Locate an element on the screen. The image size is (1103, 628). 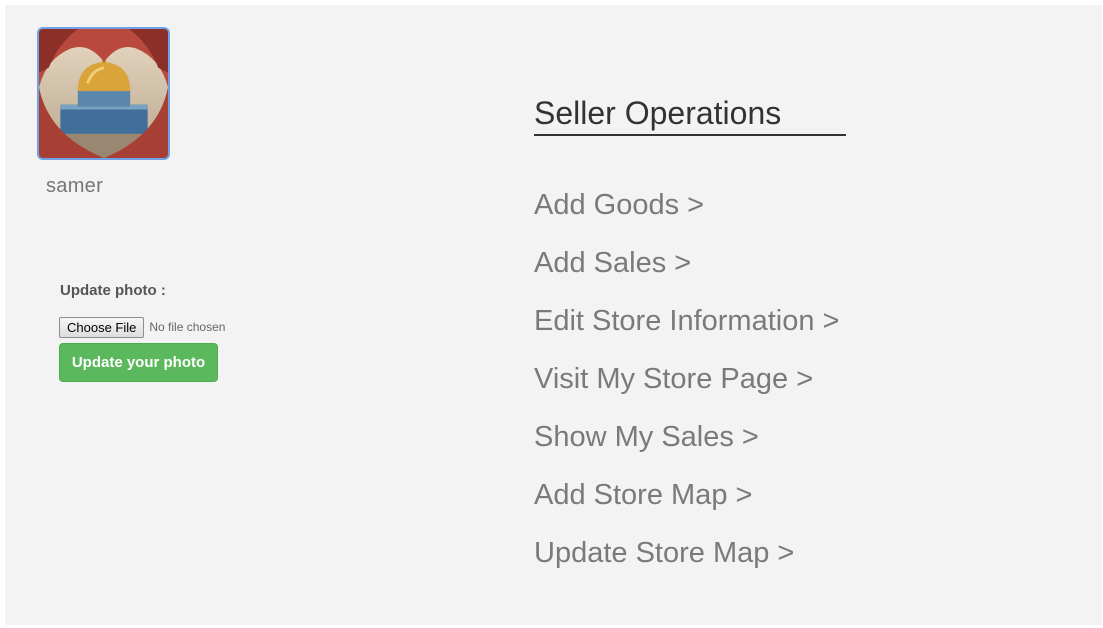
avatar-photo-icon is located at coordinates (103, 93).